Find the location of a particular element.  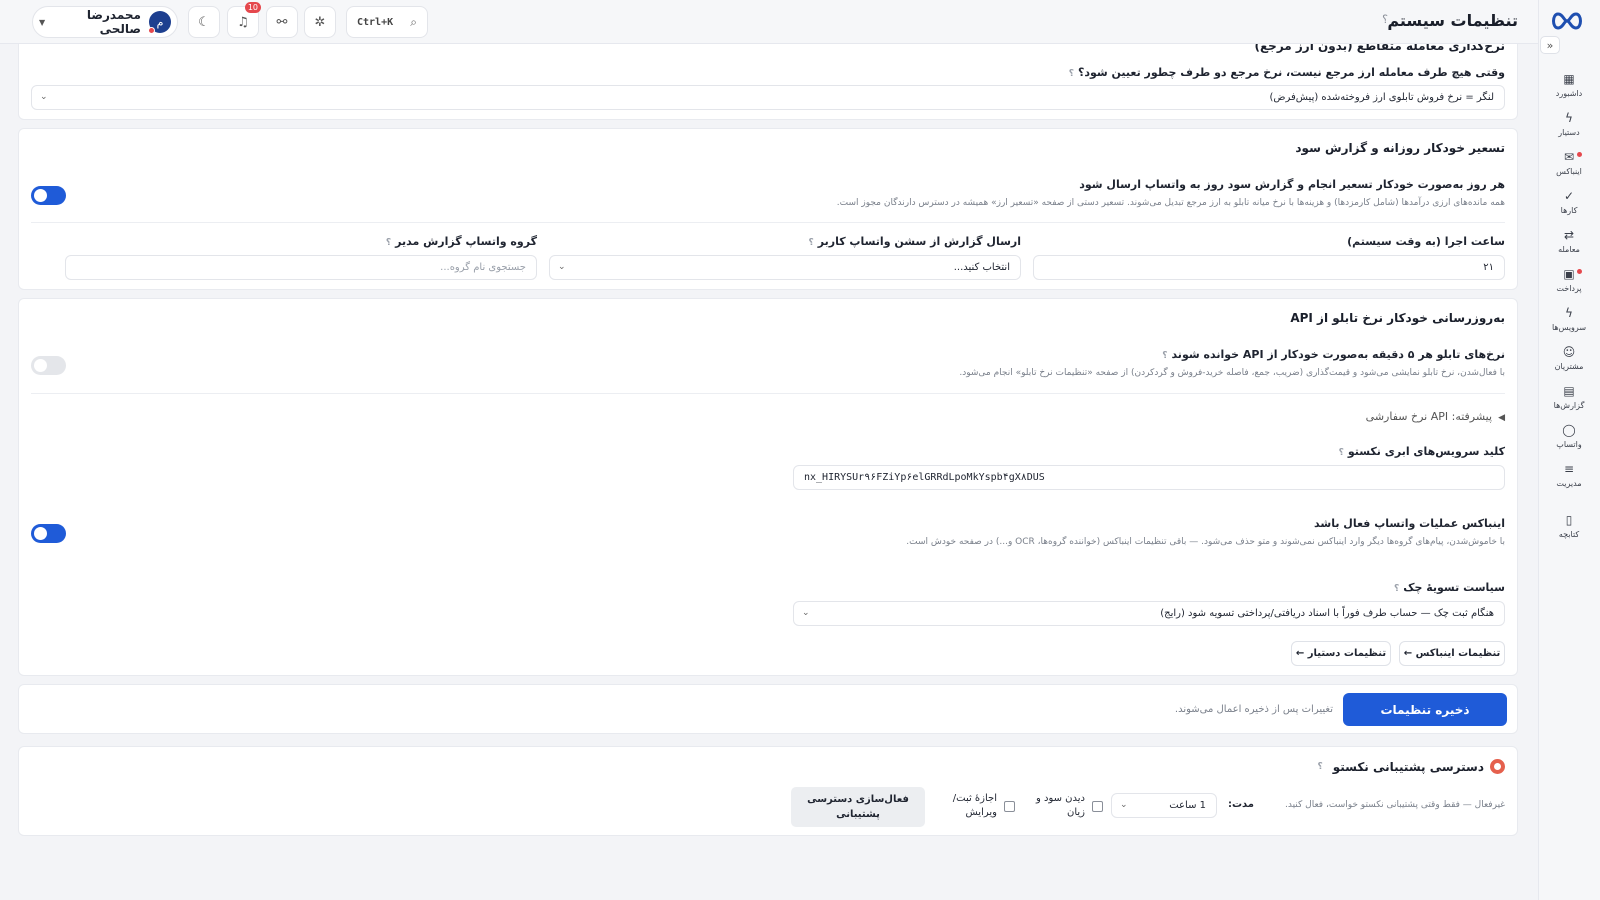

edit-permission-line2: ویرایش is located at coordinates (981, 812).